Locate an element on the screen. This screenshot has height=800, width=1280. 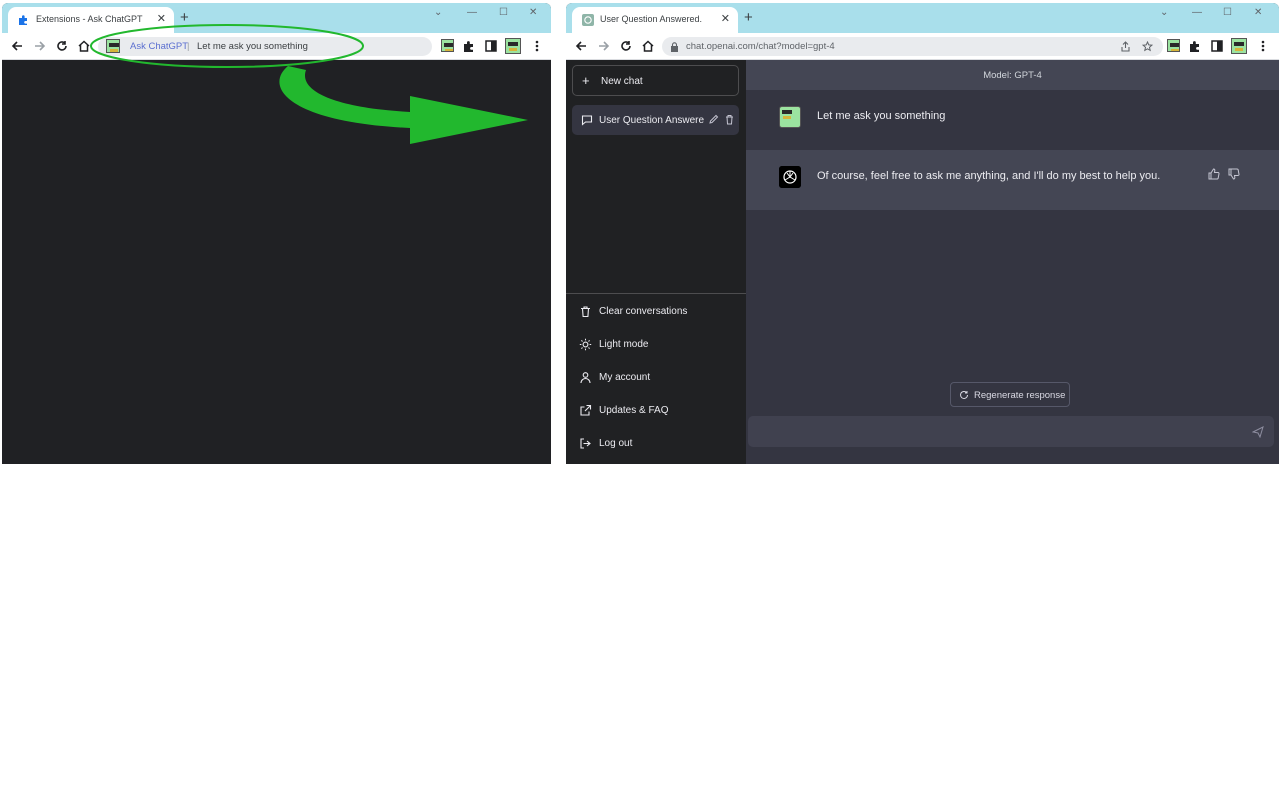
user-message: Let me ask you something is located at coordinates (1012, 120).